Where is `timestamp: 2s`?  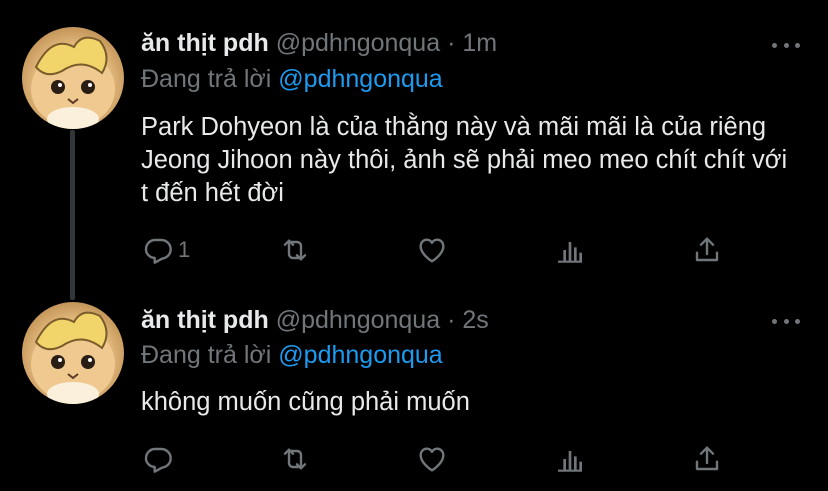 timestamp: 2s is located at coordinates (475, 320).